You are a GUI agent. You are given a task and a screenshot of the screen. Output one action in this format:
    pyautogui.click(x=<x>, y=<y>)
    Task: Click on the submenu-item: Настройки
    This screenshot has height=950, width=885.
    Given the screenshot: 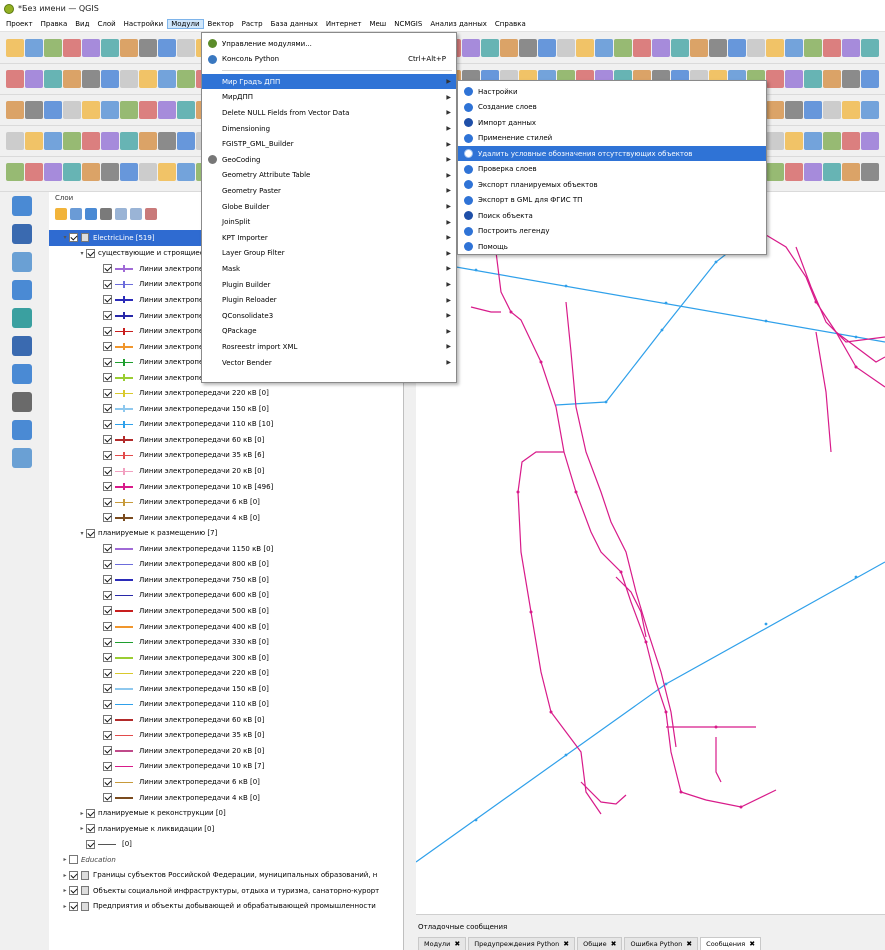 What is the action you would take?
    pyautogui.click(x=612, y=91)
    